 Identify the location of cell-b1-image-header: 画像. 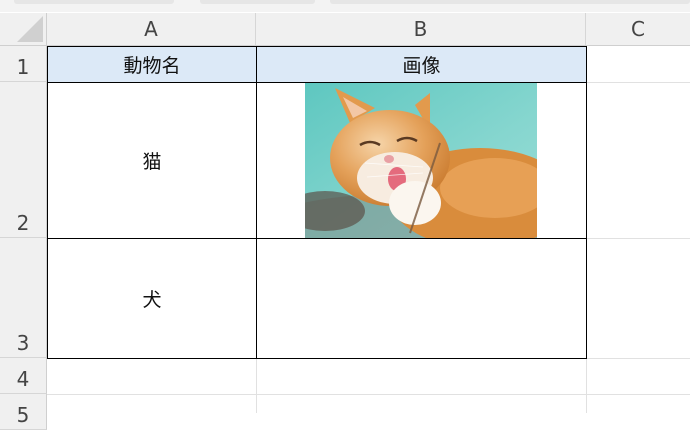
(421, 64).